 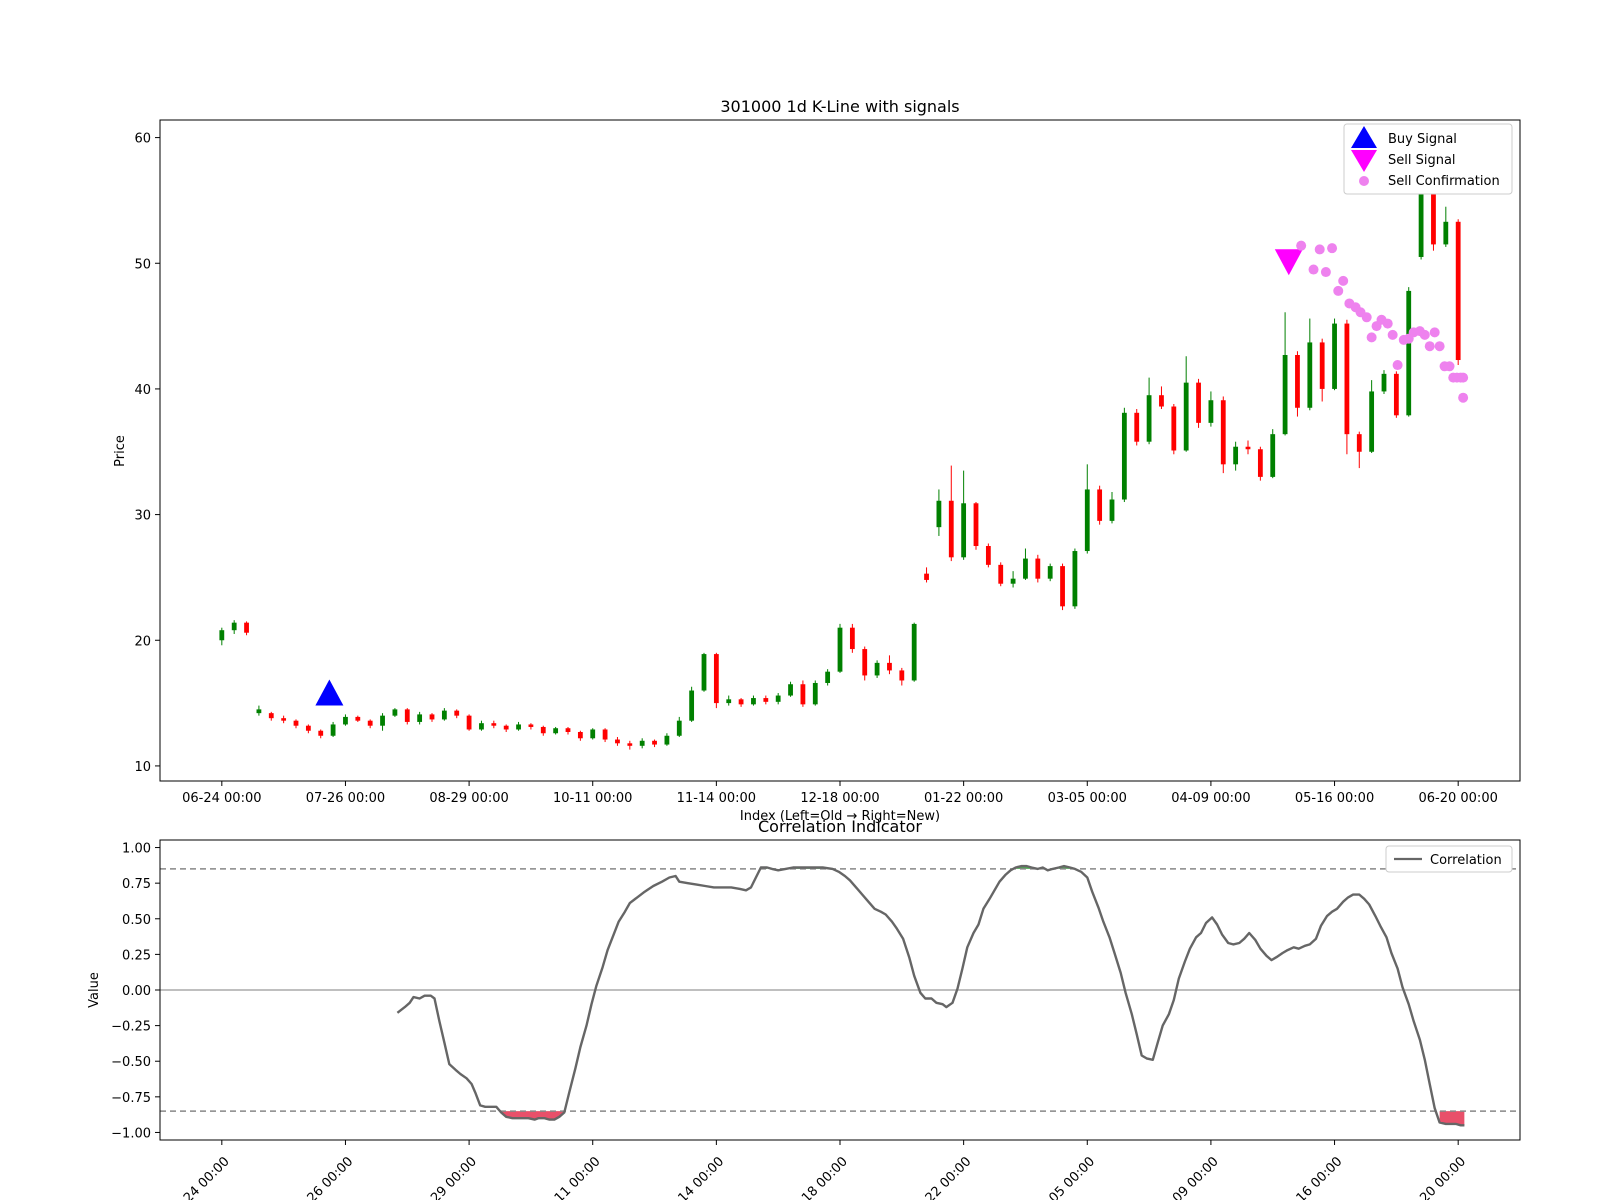 I want to click on correlation-y-tick-label: −1.00, so click(x=131, y=1133).